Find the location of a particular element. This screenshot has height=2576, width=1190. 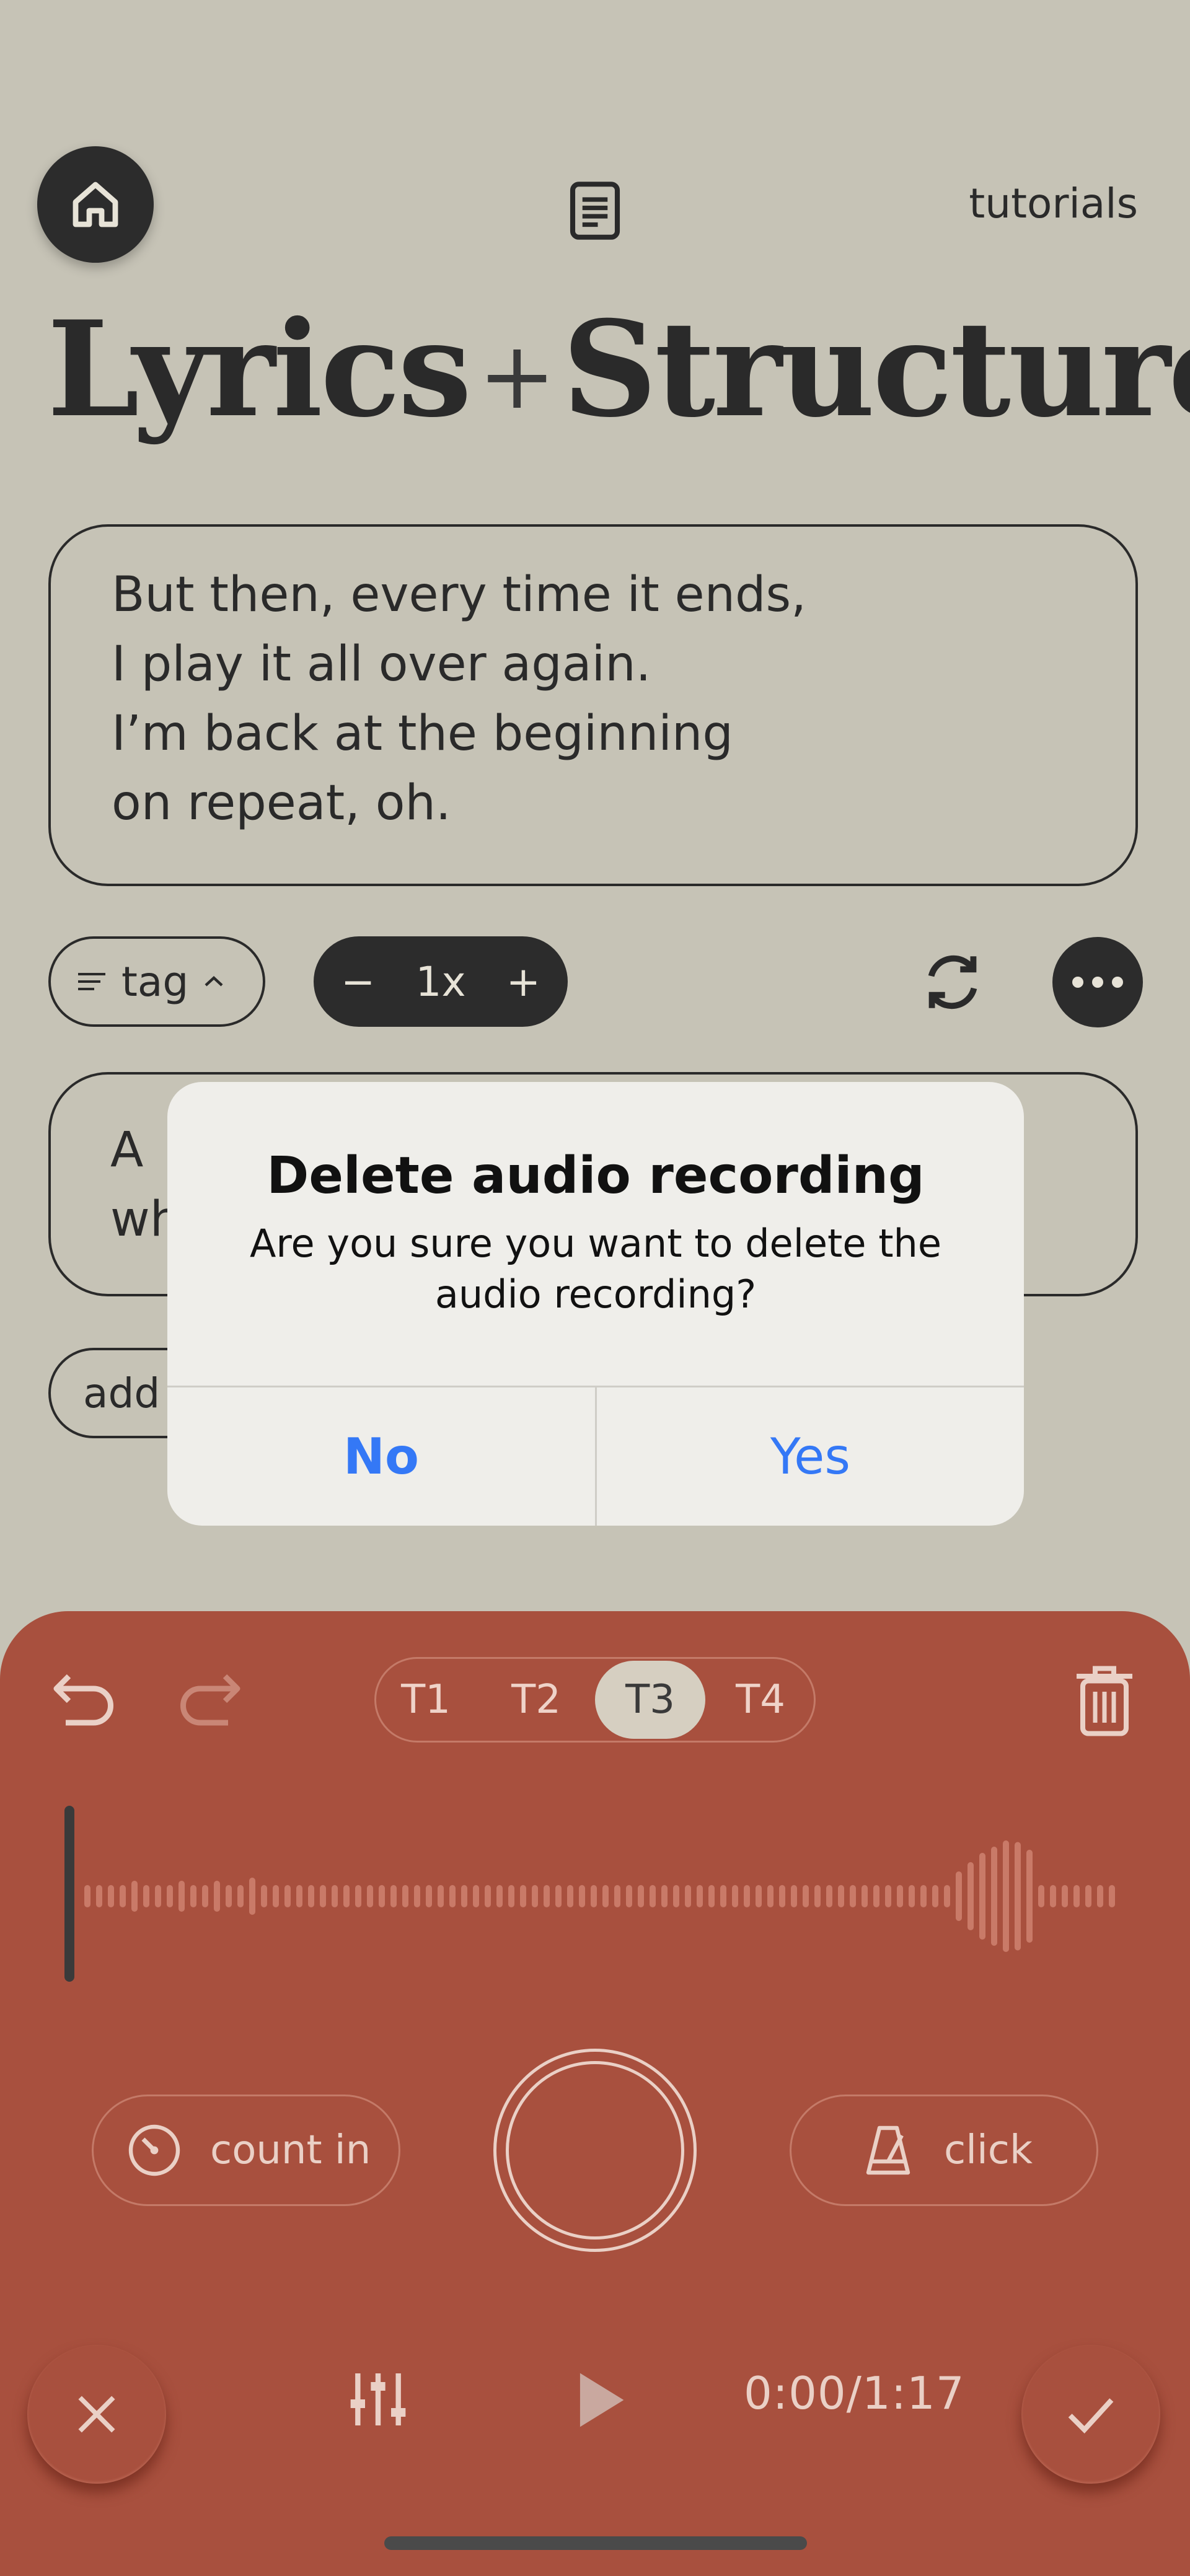

tutorials-link: tutorials is located at coordinates (1053, 203).